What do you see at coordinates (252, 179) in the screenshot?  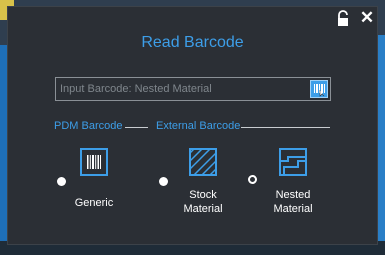 I see `radio-nested-material` at bounding box center [252, 179].